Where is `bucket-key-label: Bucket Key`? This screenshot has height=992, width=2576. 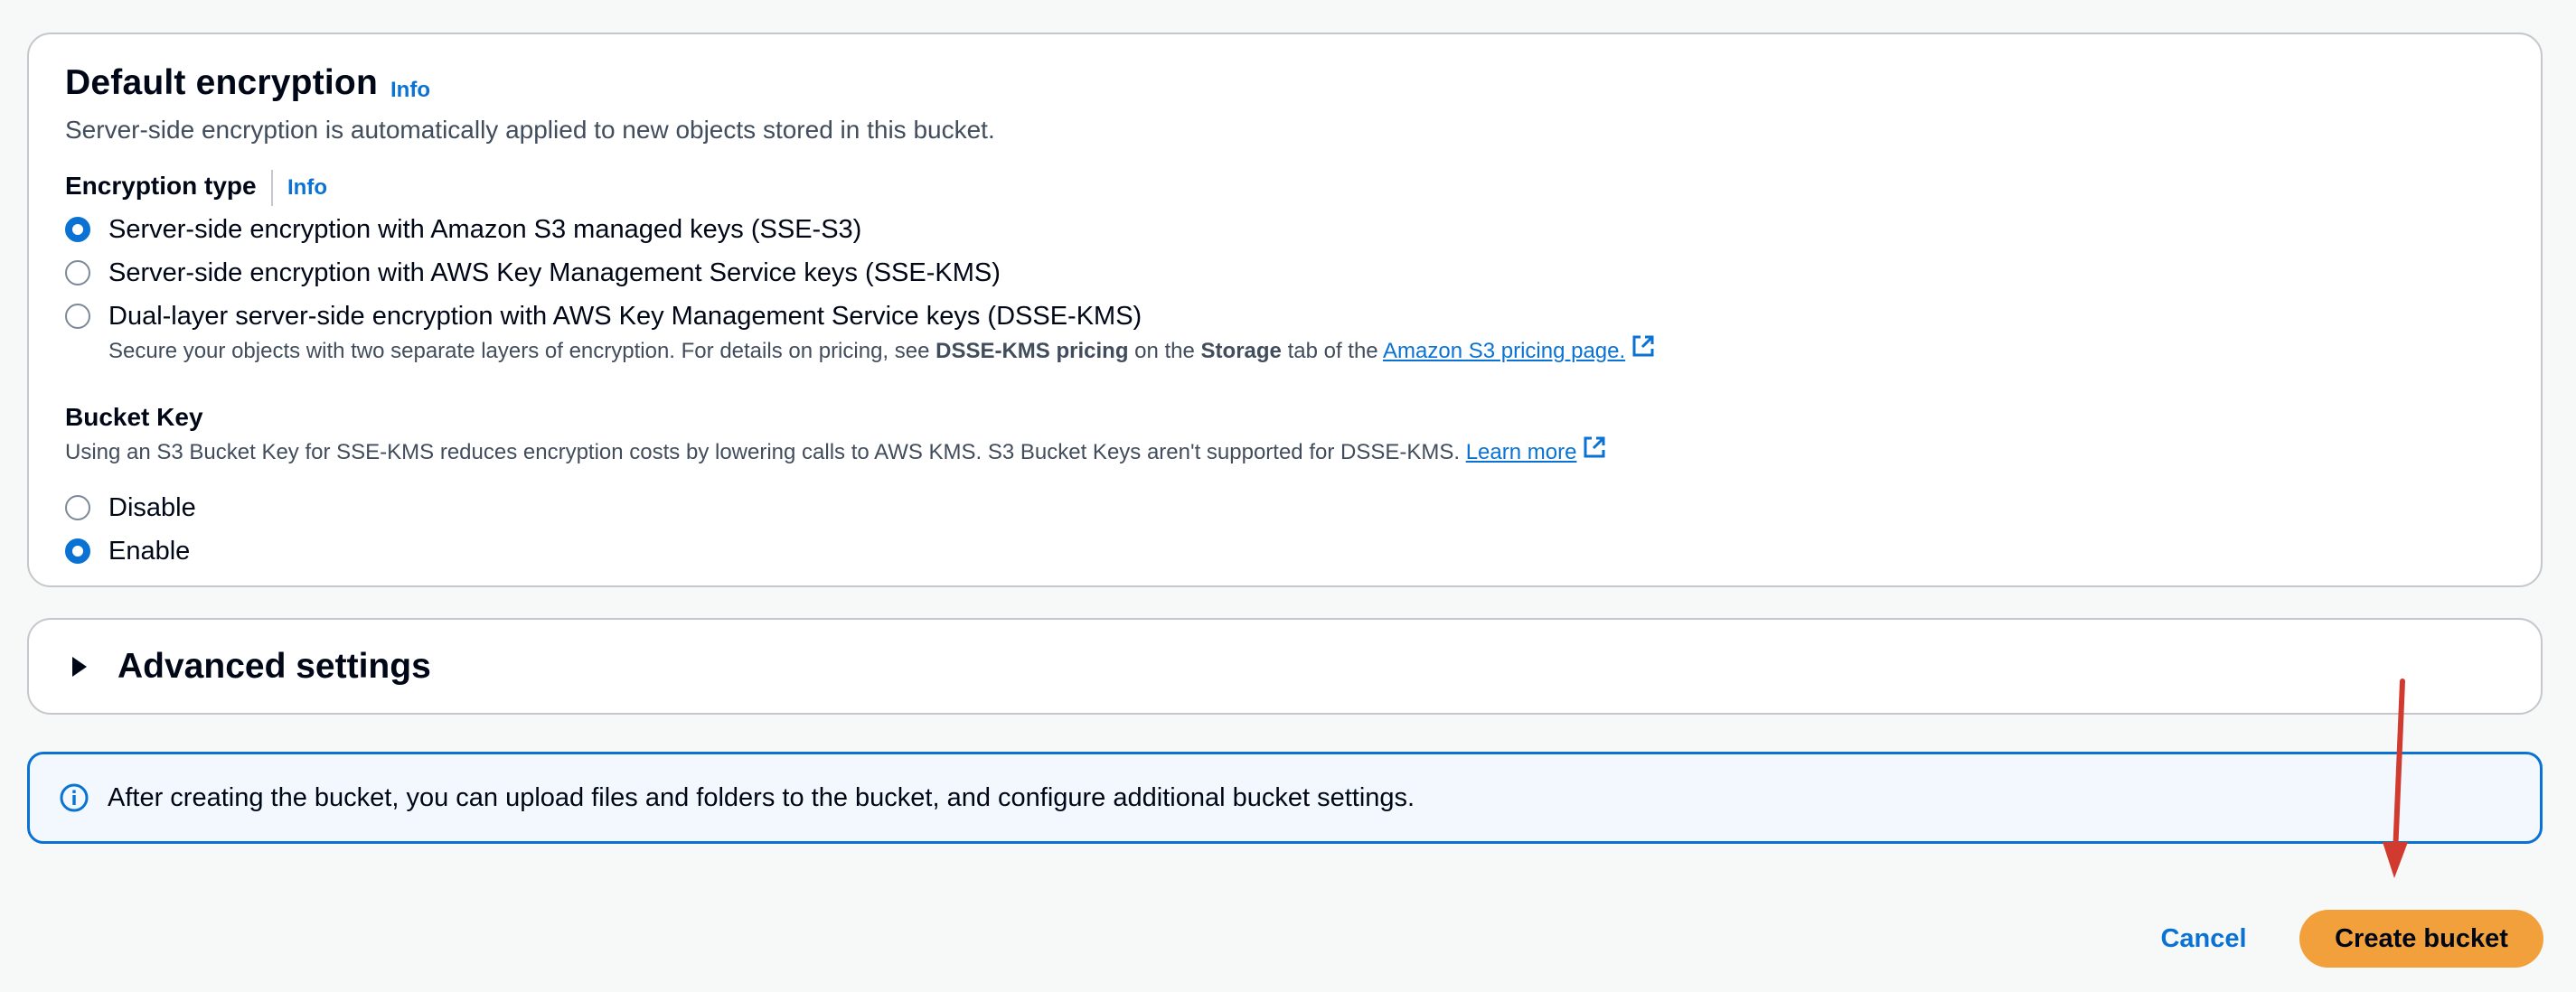
bucket-key-label: Bucket Key is located at coordinates (134, 417).